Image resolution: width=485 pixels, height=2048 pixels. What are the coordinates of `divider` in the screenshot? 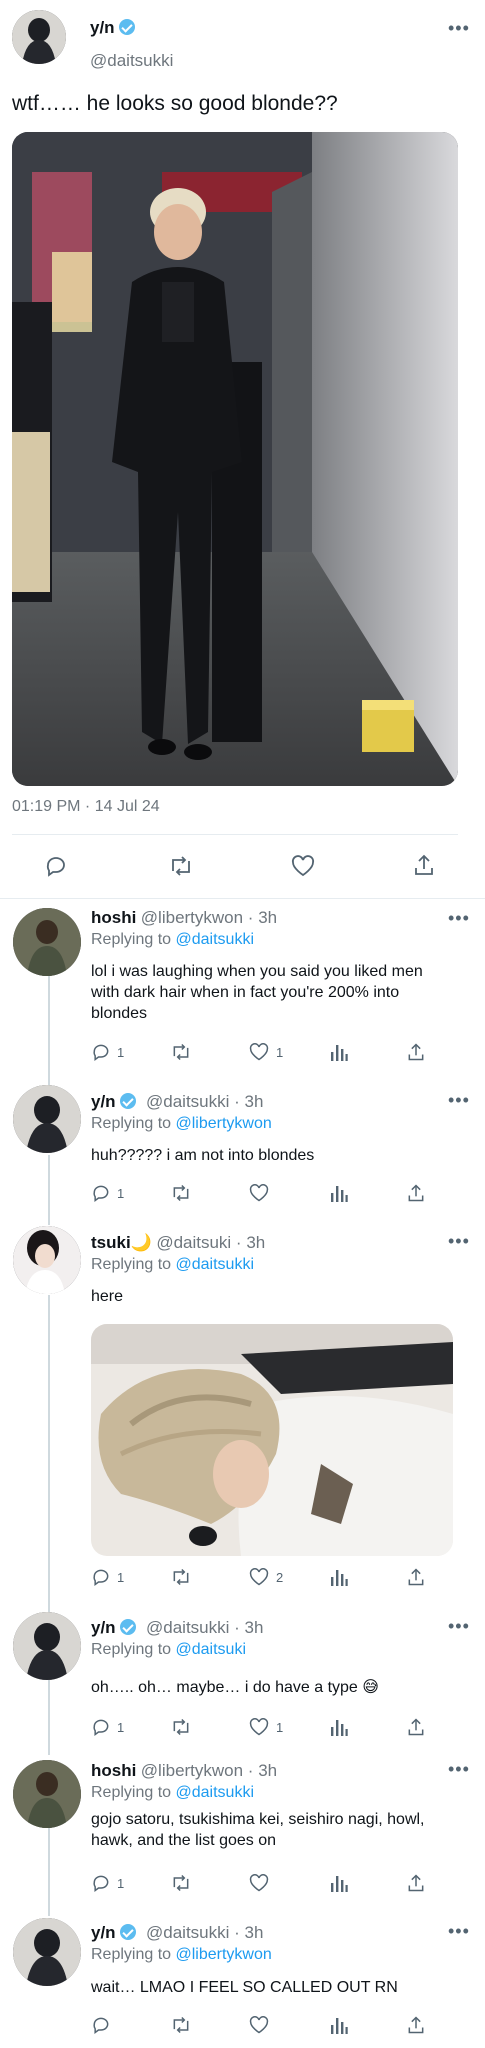 It's located at (235, 834).